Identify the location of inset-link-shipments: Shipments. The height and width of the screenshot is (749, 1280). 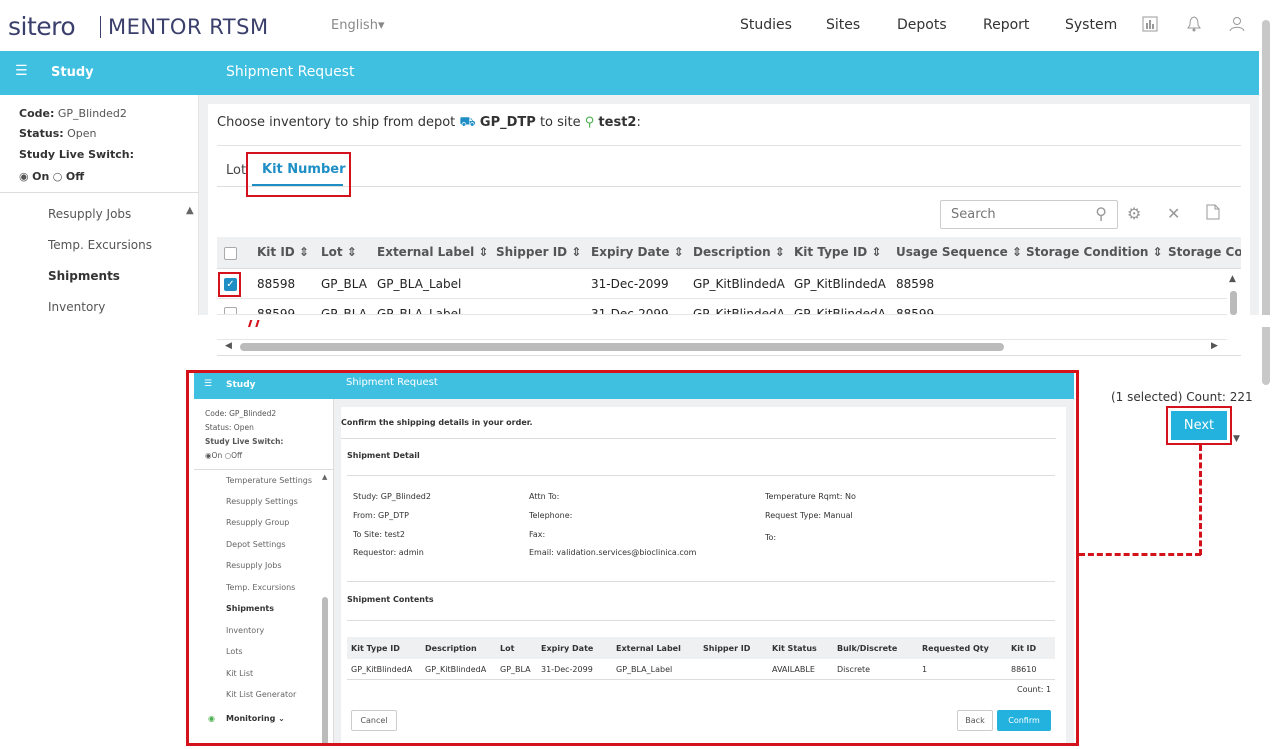
(250, 608).